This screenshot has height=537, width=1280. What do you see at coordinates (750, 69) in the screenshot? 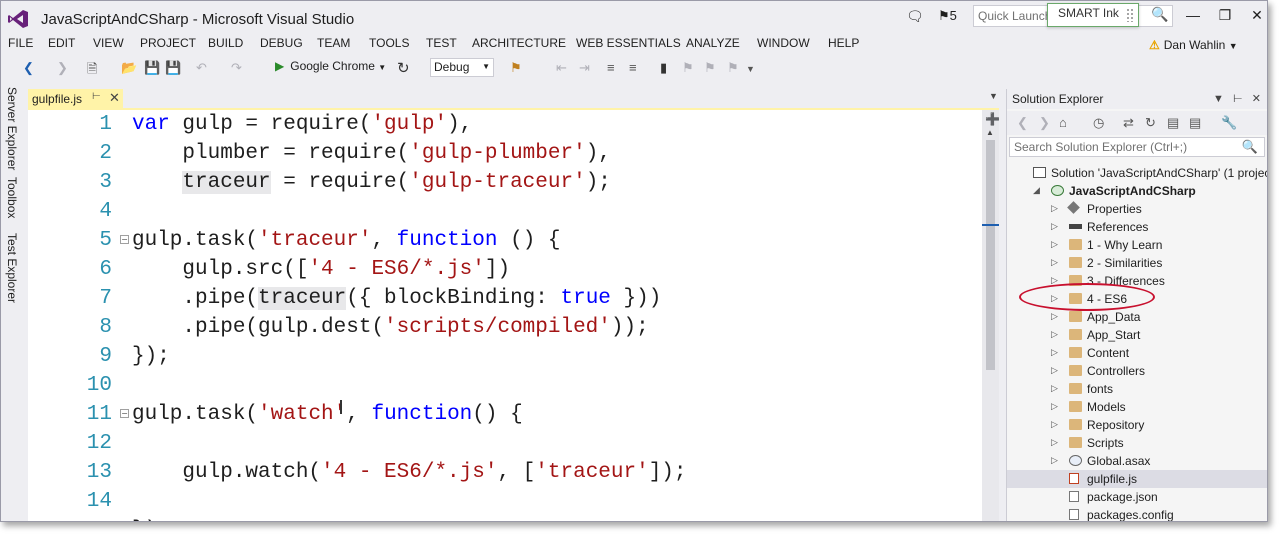
I see `toolbar-overflow-icon: ▼` at bounding box center [750, 69].